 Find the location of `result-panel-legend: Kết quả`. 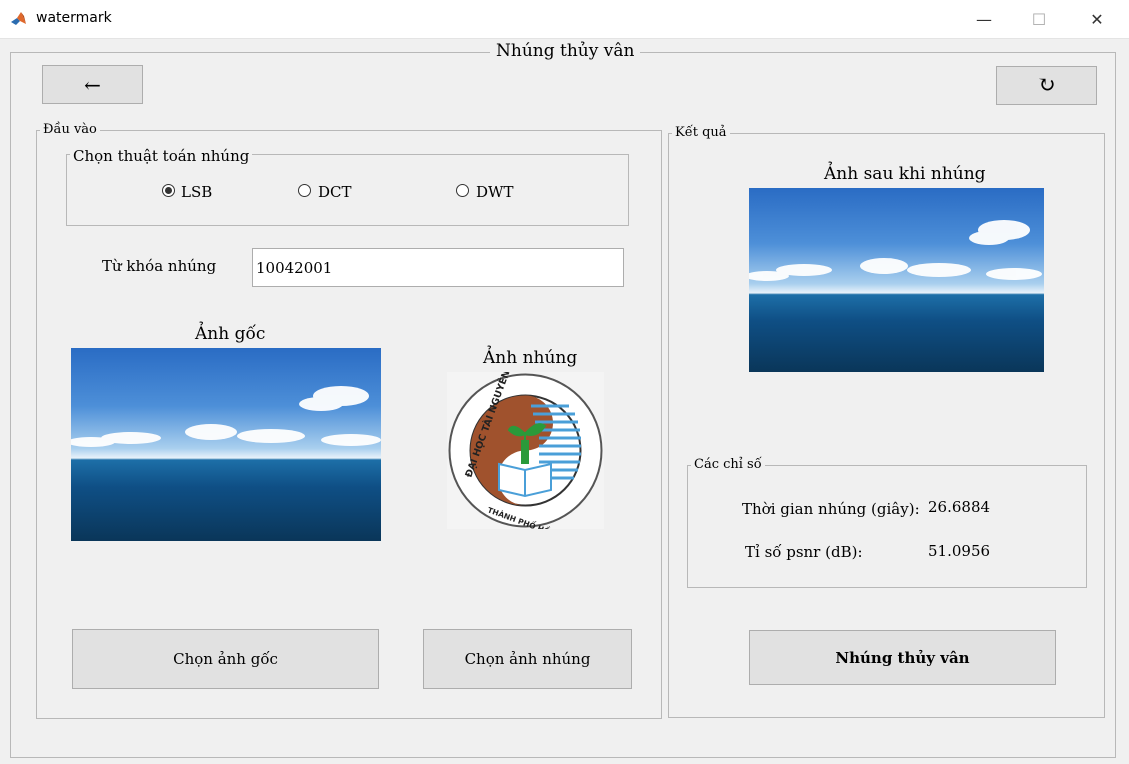

result-panel-legend: Kết quả is located at coordinates (701, 132).